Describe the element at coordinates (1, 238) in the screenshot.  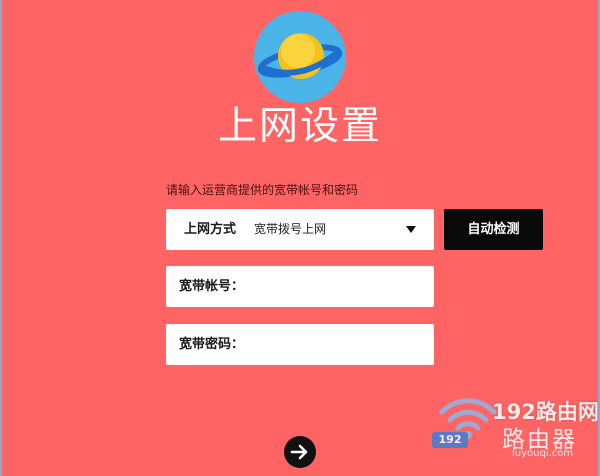
I see `window-edge-left` at that location.